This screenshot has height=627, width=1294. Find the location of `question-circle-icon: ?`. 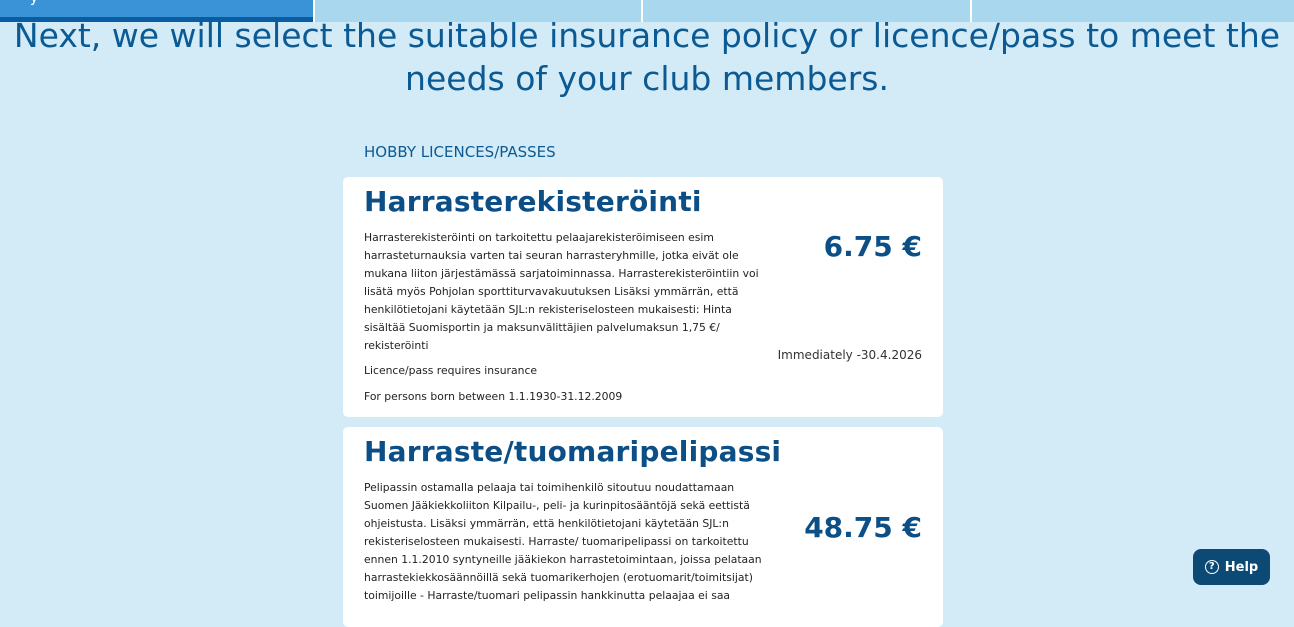

question-circle-icon: ? is located at coordinates (1211, 567).